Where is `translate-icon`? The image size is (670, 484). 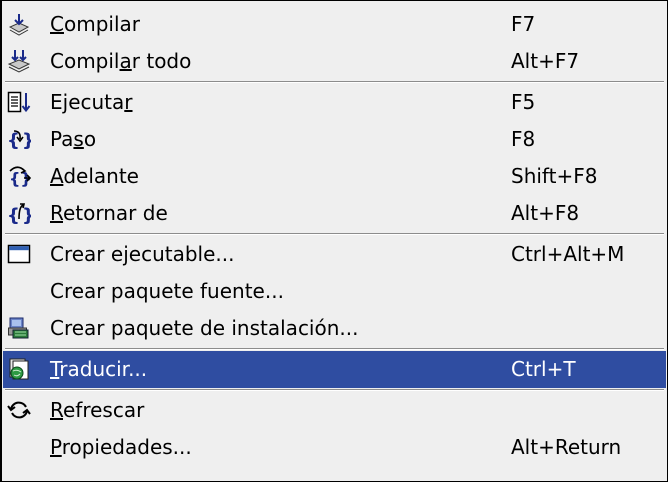 translate-icon is located at coordinates (19, 369).